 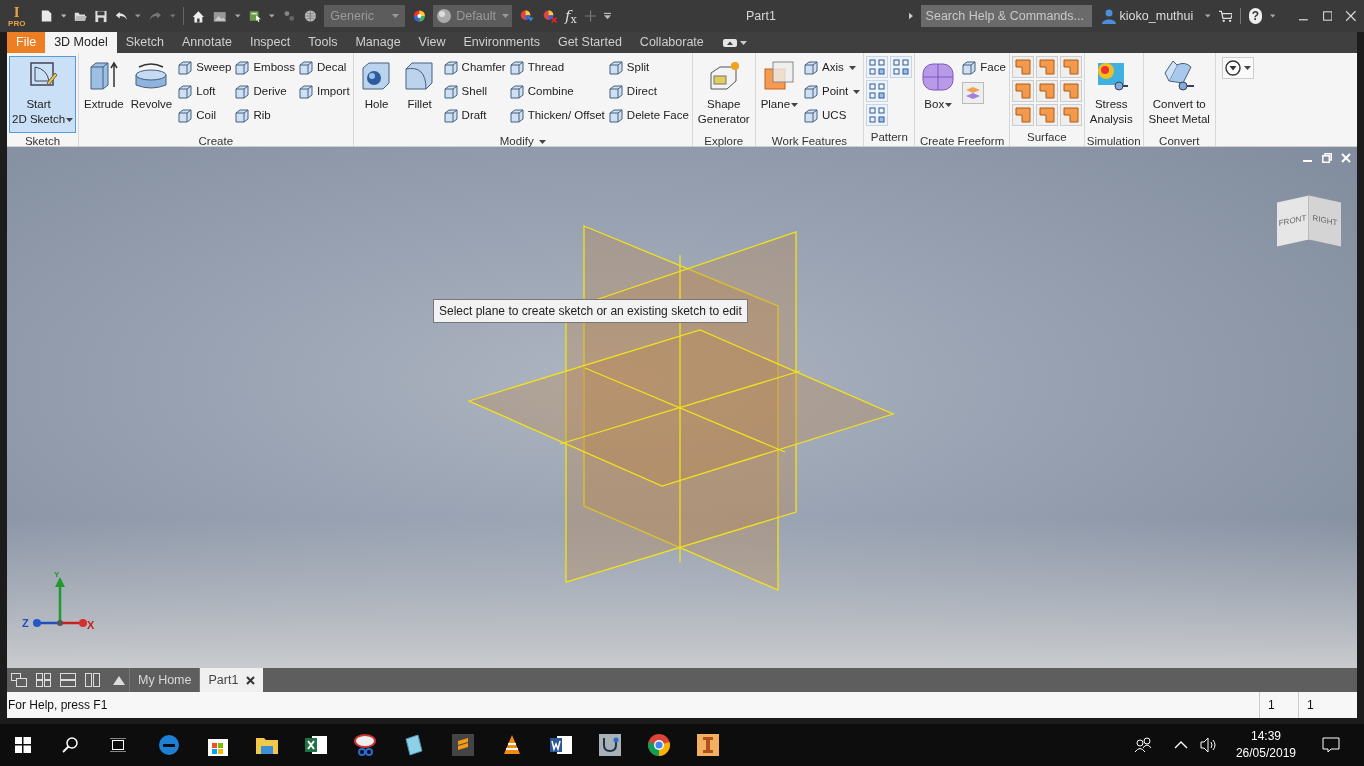 What do you see at coordinates (556, 68) in the screenshot?
I see `ribbon-button: Thread` at bounding box center [556, 68].